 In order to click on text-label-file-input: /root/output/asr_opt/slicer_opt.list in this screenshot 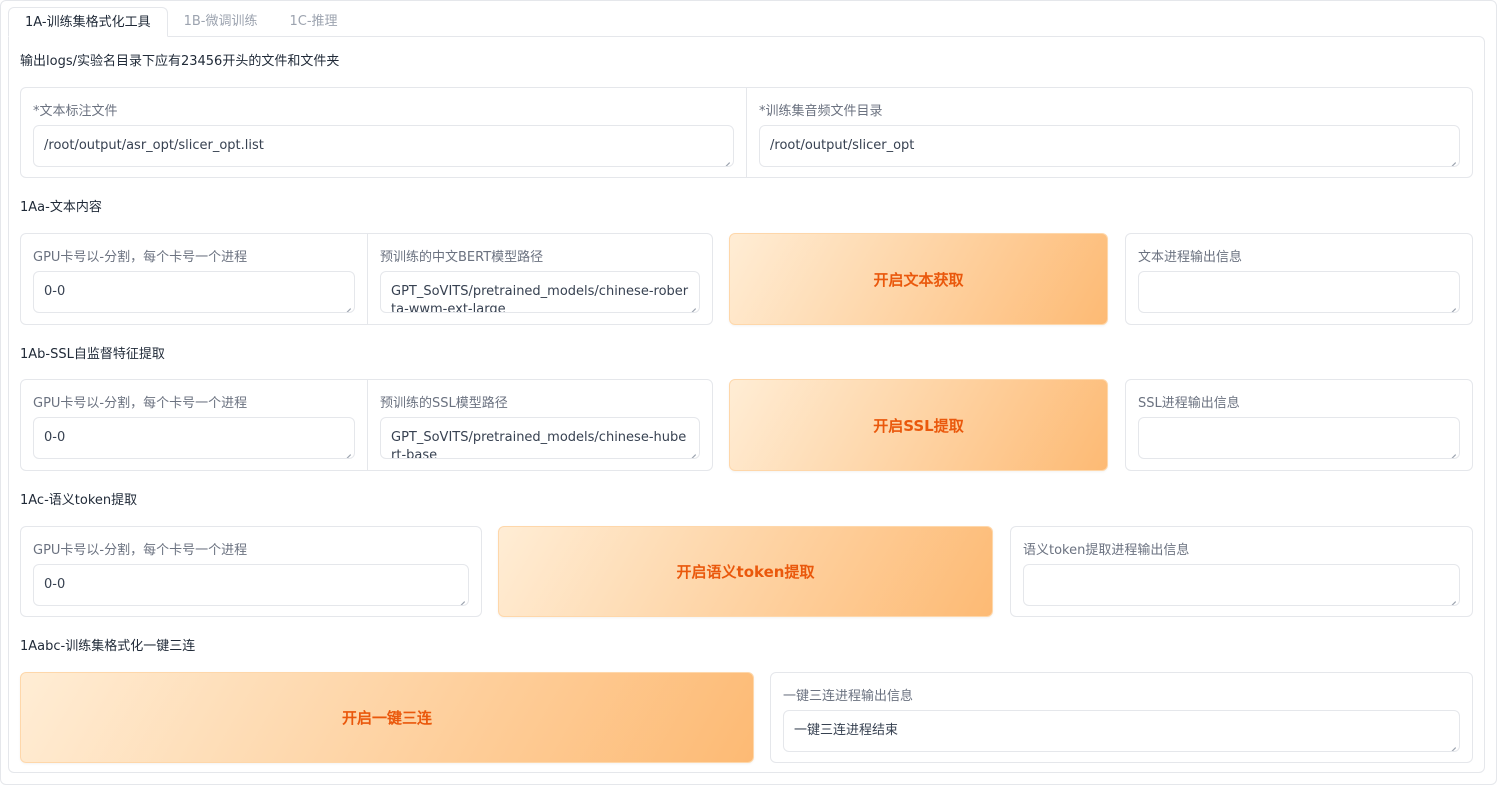, I will do `click(383, 146)`.